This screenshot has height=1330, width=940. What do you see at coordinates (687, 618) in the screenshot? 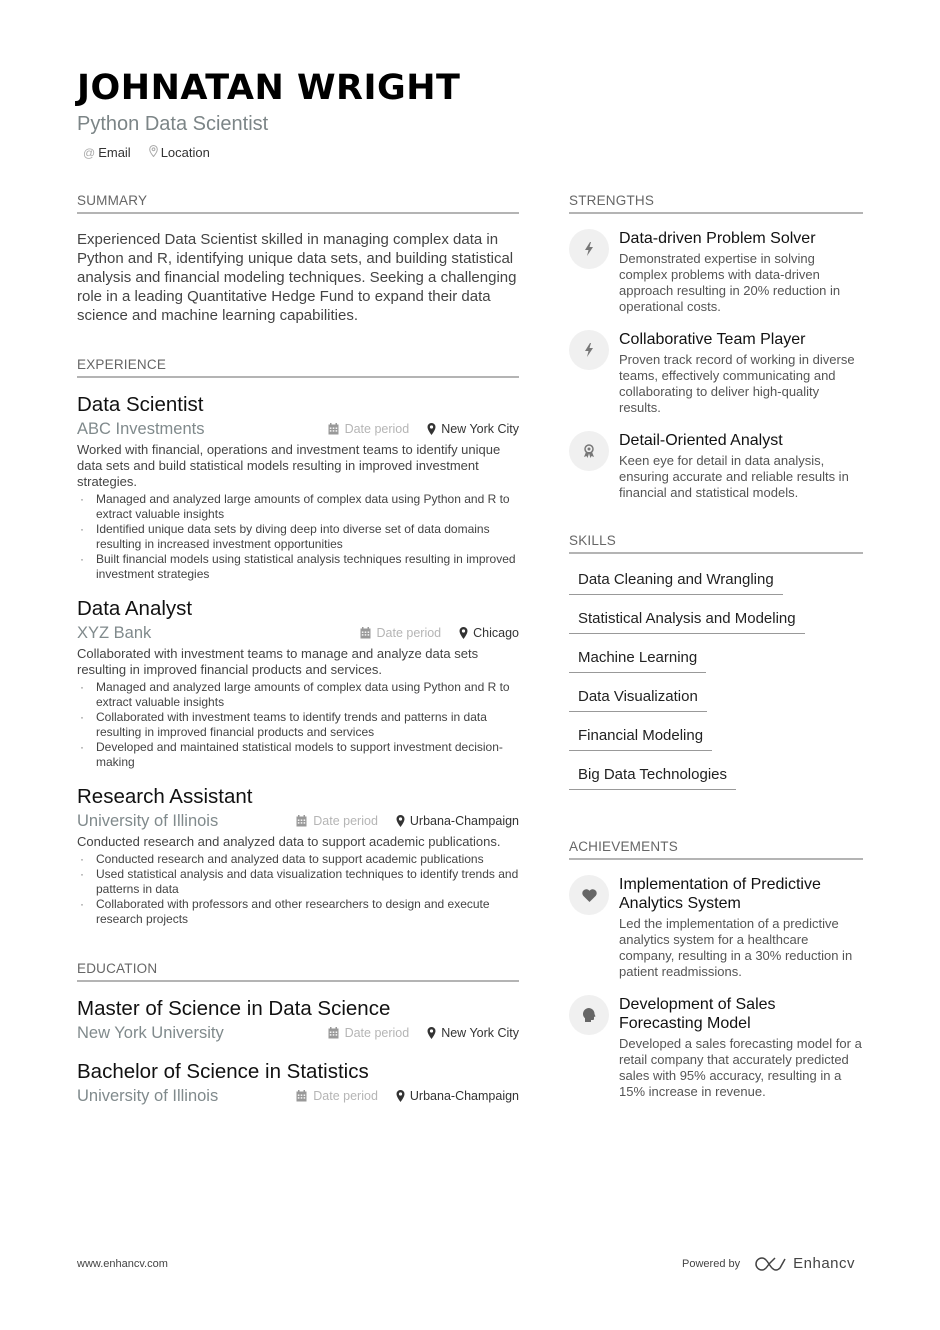
I see `skill-tag: Statistical Analysis and Modeling` at bounding box center [687, 618].